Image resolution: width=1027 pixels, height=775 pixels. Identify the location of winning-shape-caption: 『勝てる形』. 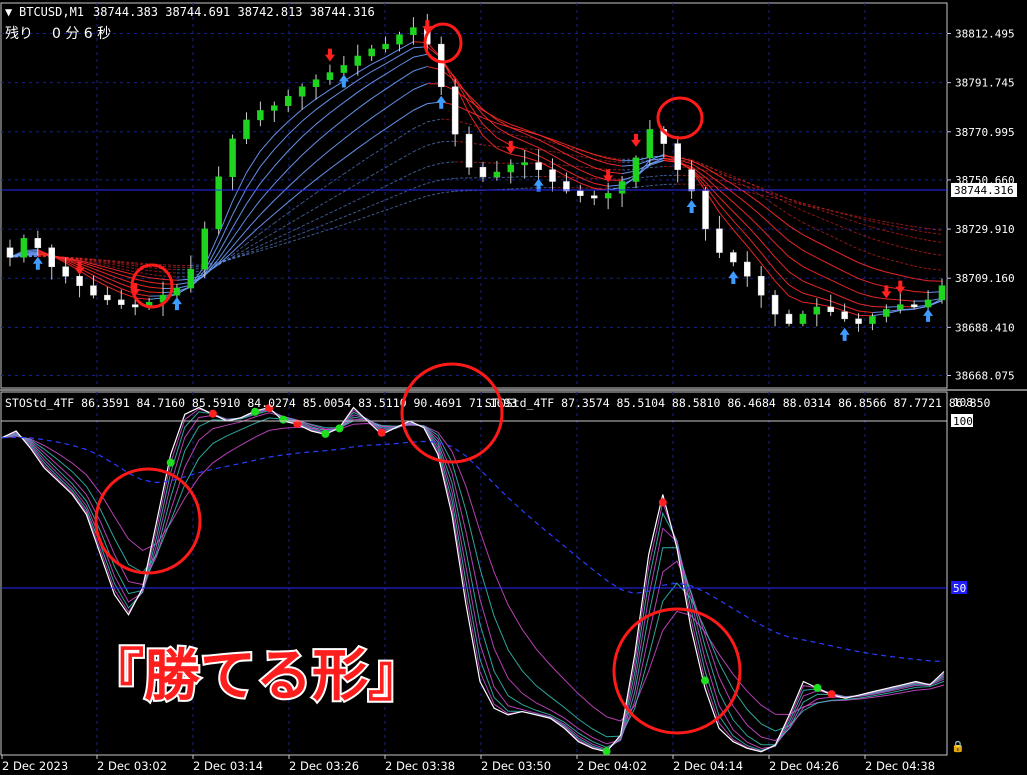
(256, 676).